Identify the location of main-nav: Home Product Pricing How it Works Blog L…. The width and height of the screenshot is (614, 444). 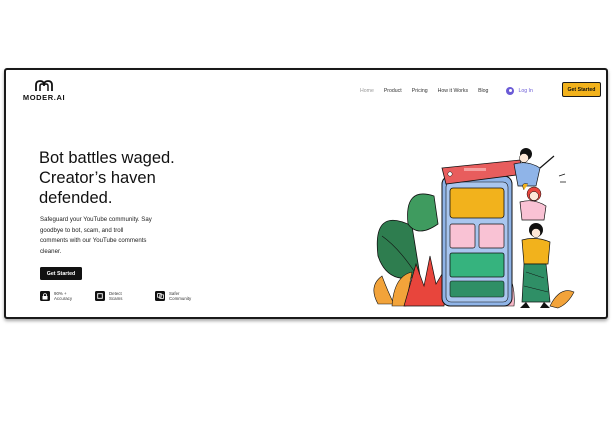
(446, 91).